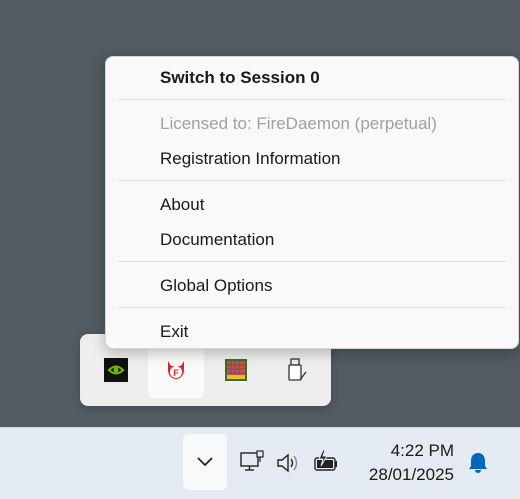 Image resolution: width=520 pixels, height=499 pixels. Describe the element at coordinates (289, 463) in the screenshot. I see `volume-icon` at that location.